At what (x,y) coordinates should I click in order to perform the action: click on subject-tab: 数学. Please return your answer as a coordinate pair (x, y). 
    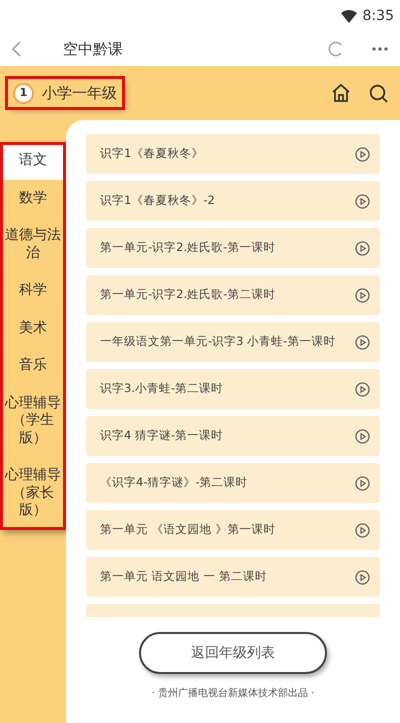
    Looking at the image, I should click on (33, 198).